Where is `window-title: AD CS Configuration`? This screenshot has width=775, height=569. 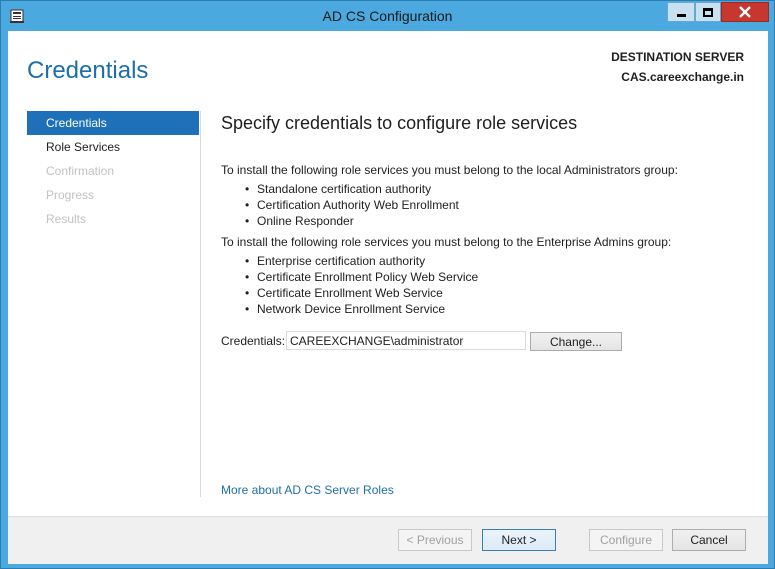
window-title: AD CS Configuration is located at coordinates (387, 16).